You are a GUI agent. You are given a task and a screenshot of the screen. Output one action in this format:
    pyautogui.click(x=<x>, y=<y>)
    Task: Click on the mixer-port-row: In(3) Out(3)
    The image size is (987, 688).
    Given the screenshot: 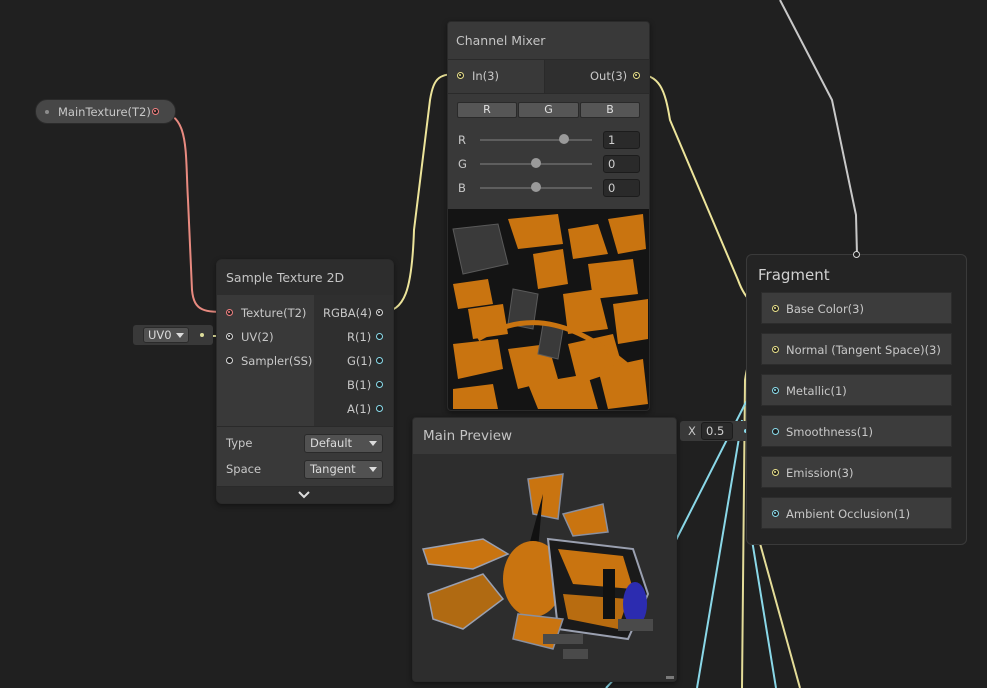 What is the action you would take?
    pyautogui.click(x=548, y=76)
    